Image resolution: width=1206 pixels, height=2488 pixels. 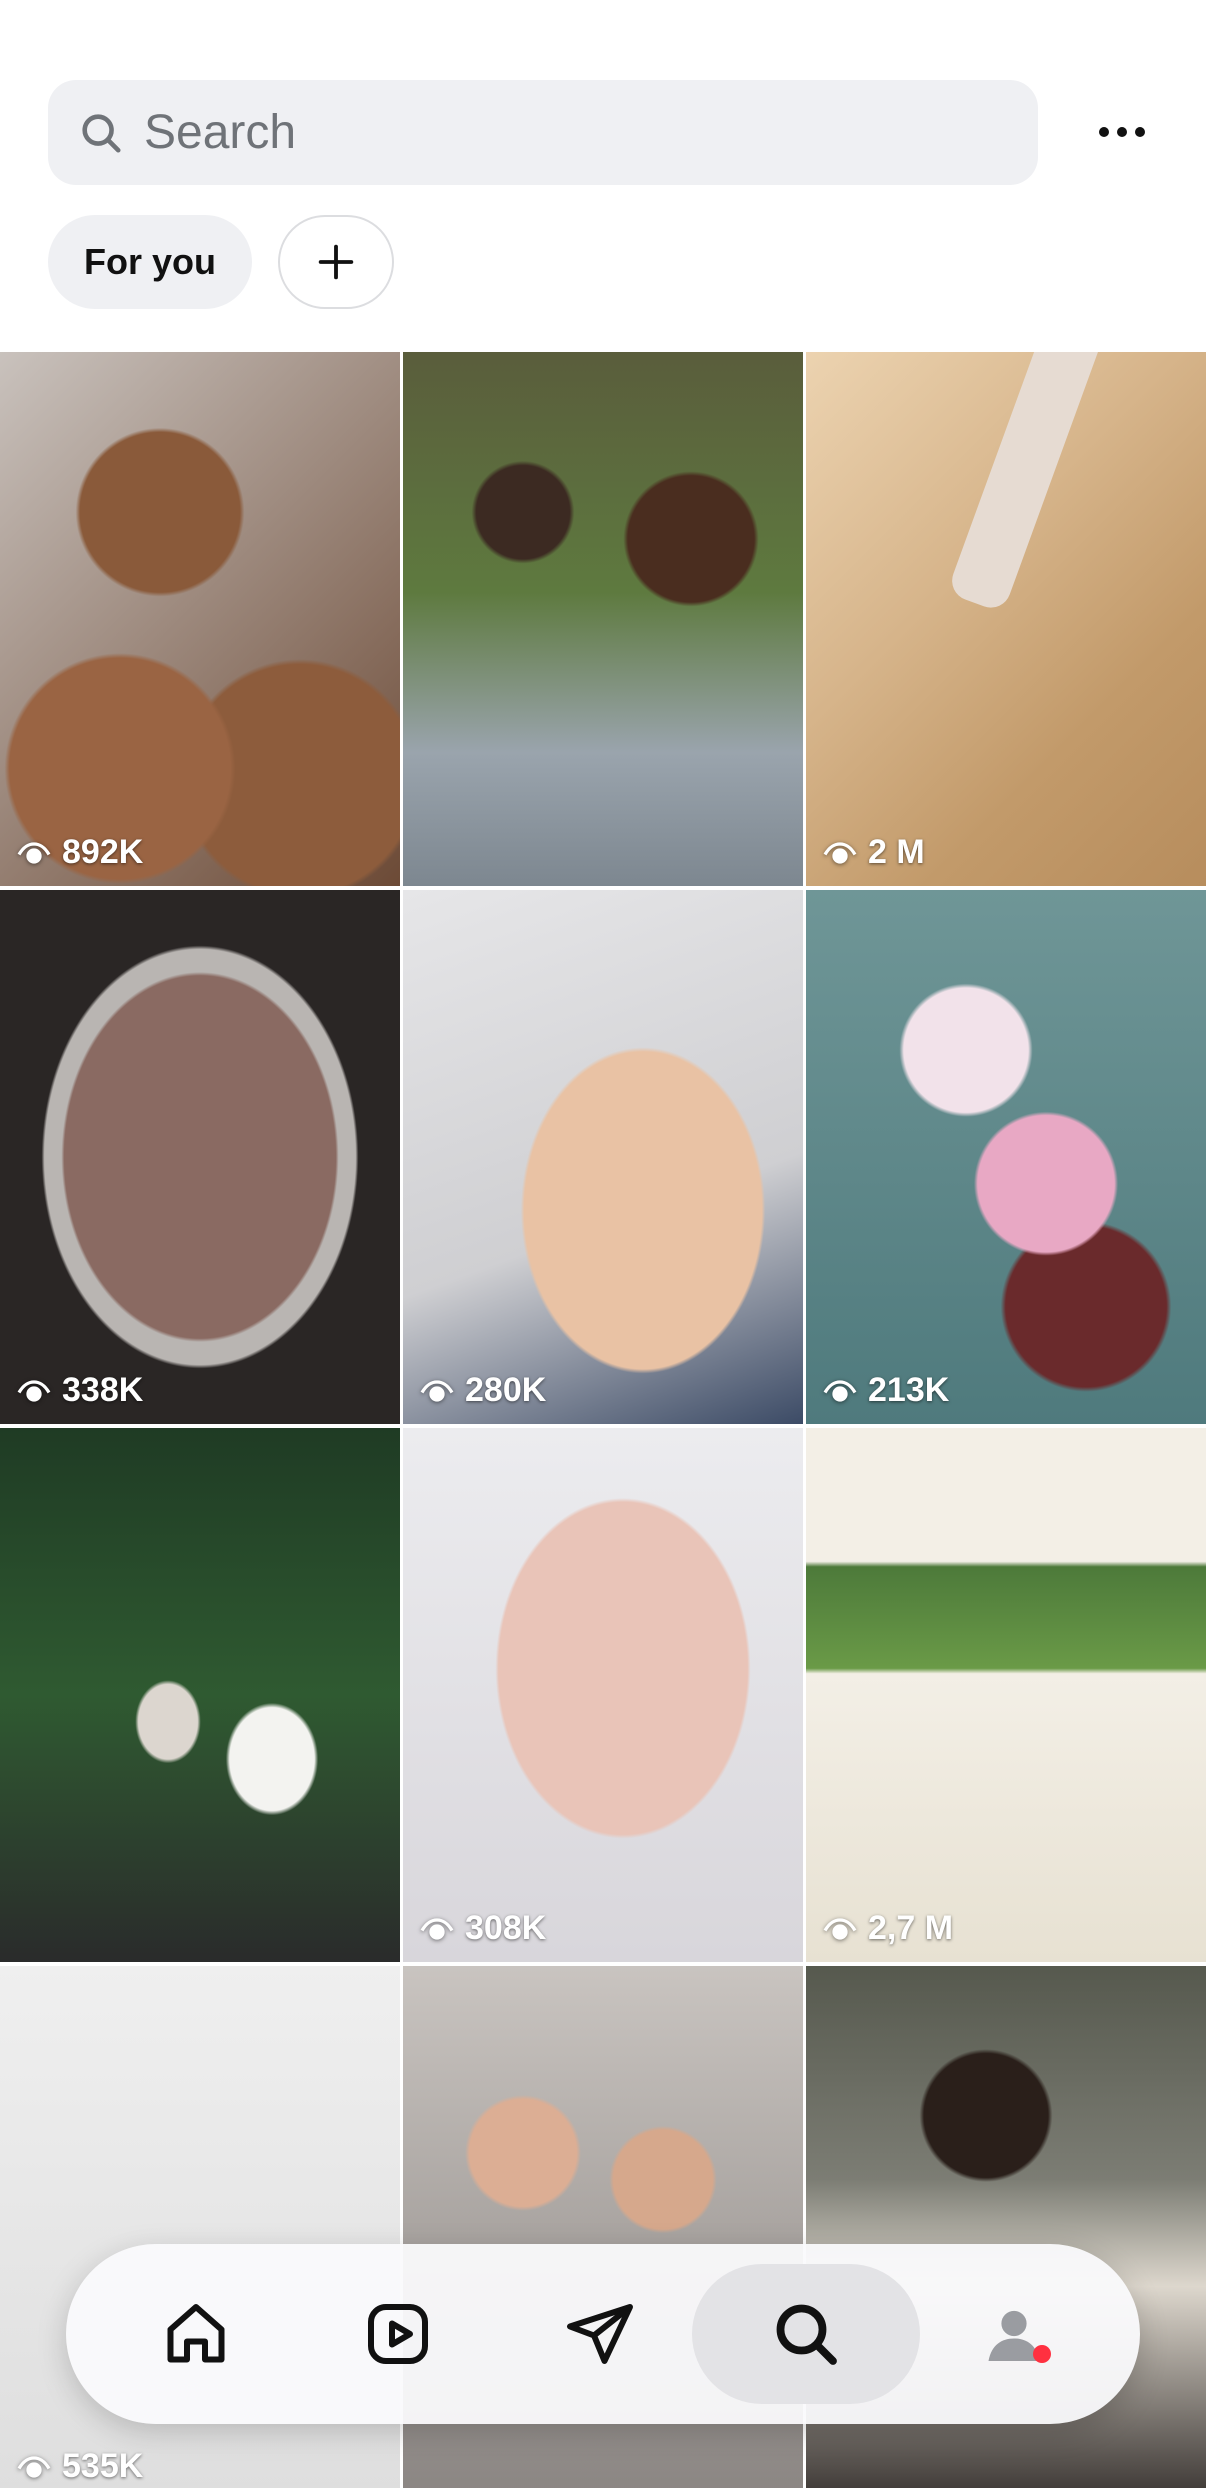 What do you see at coordinates (873, 852) in the screenshot?
I see `view-count: 2 M` at bounding box center [873, 852].